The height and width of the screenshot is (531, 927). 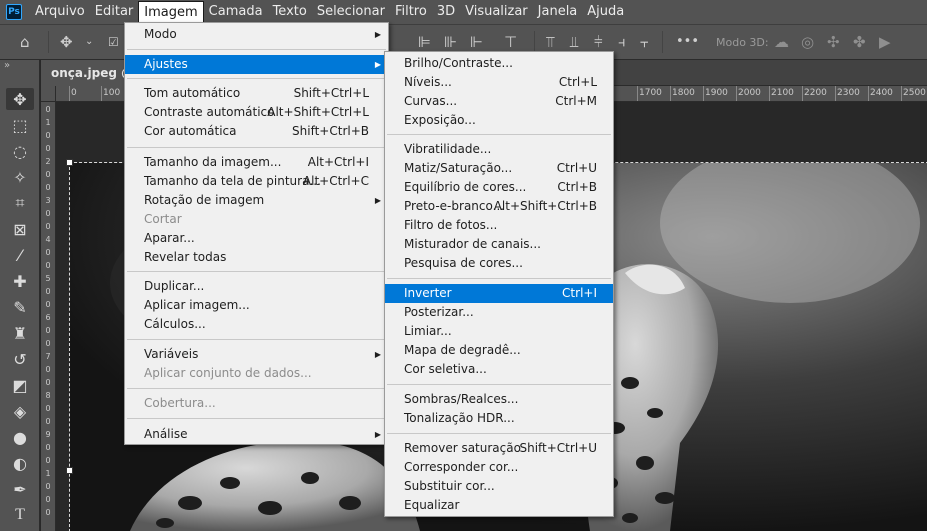 I want to click on paint-bucket-tool-icon: ◈, so click(x=20, y=411).